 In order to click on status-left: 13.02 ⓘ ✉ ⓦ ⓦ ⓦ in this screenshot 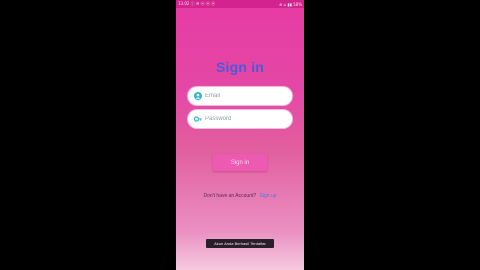, I will do `click(197, 3)`.